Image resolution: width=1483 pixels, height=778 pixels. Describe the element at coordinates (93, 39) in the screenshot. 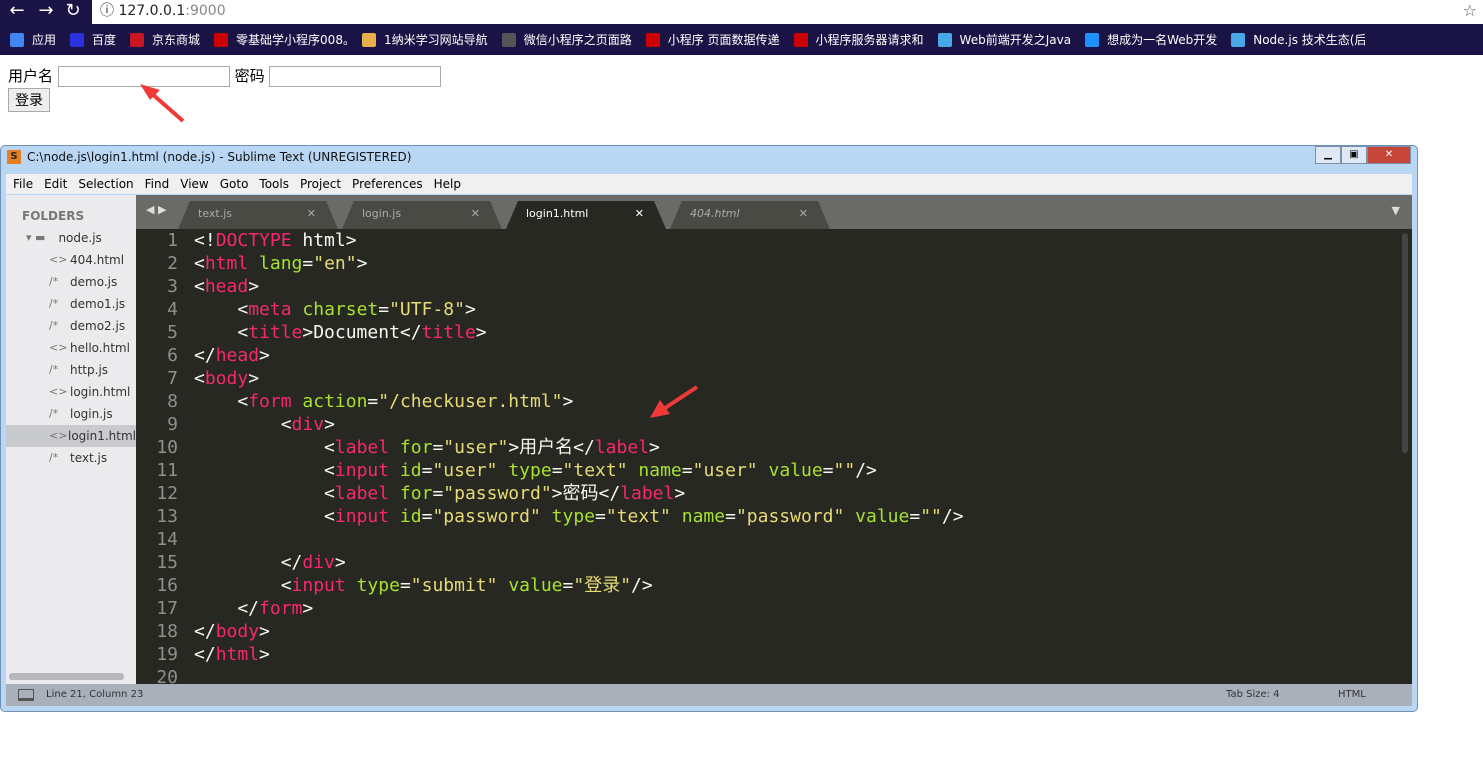

I see `bookmark-item: 百度` at that location.